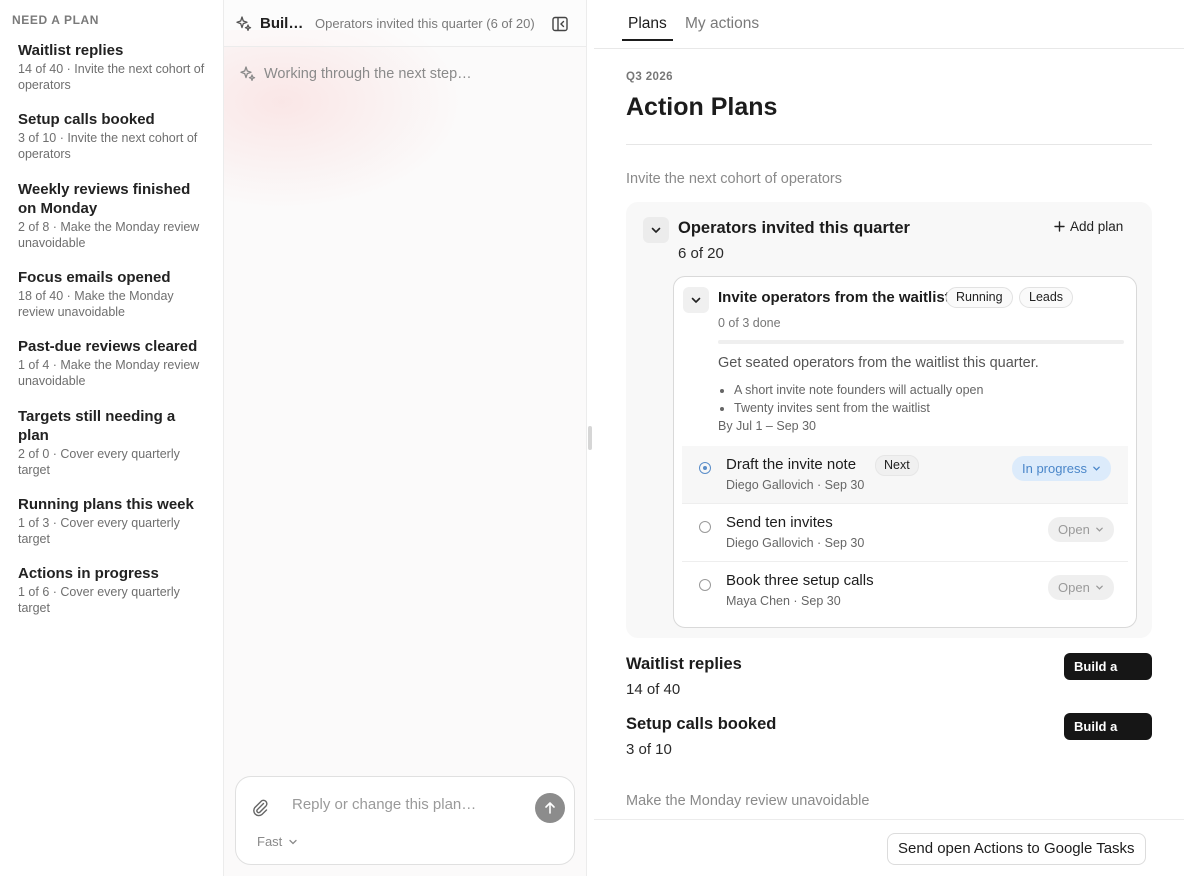 Image resolution: width=1184 pixels, height=876 pixels. I want to click on objective-heading: Make the Monday review unavoidable, so click(748, 801).